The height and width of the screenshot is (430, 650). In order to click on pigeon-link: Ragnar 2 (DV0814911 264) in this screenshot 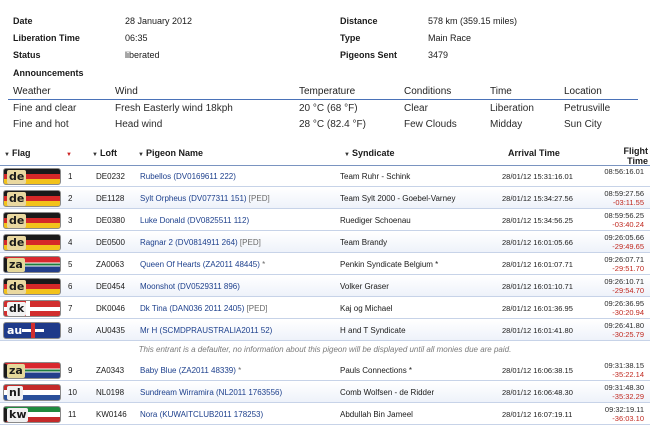, I will do `click(189, 242)`.